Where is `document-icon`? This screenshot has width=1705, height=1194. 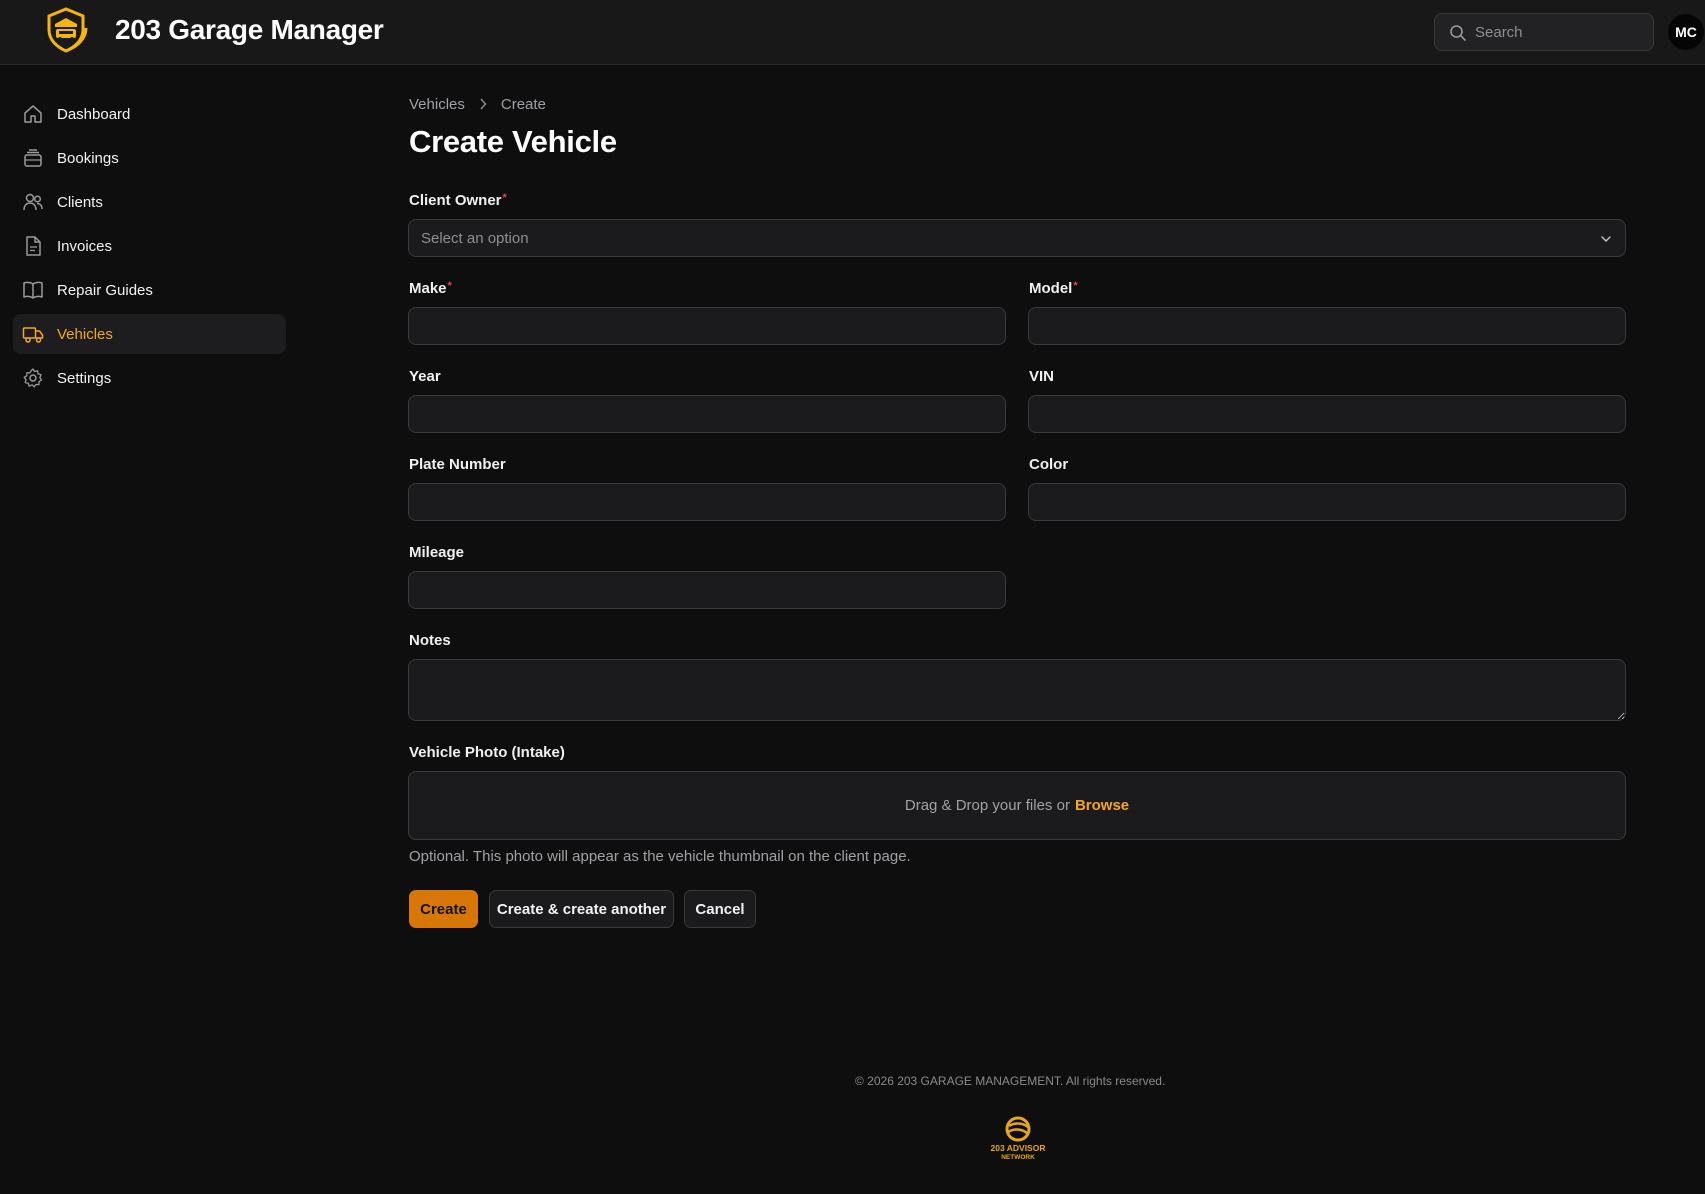 document-icon is located at coordinates (33, 246).